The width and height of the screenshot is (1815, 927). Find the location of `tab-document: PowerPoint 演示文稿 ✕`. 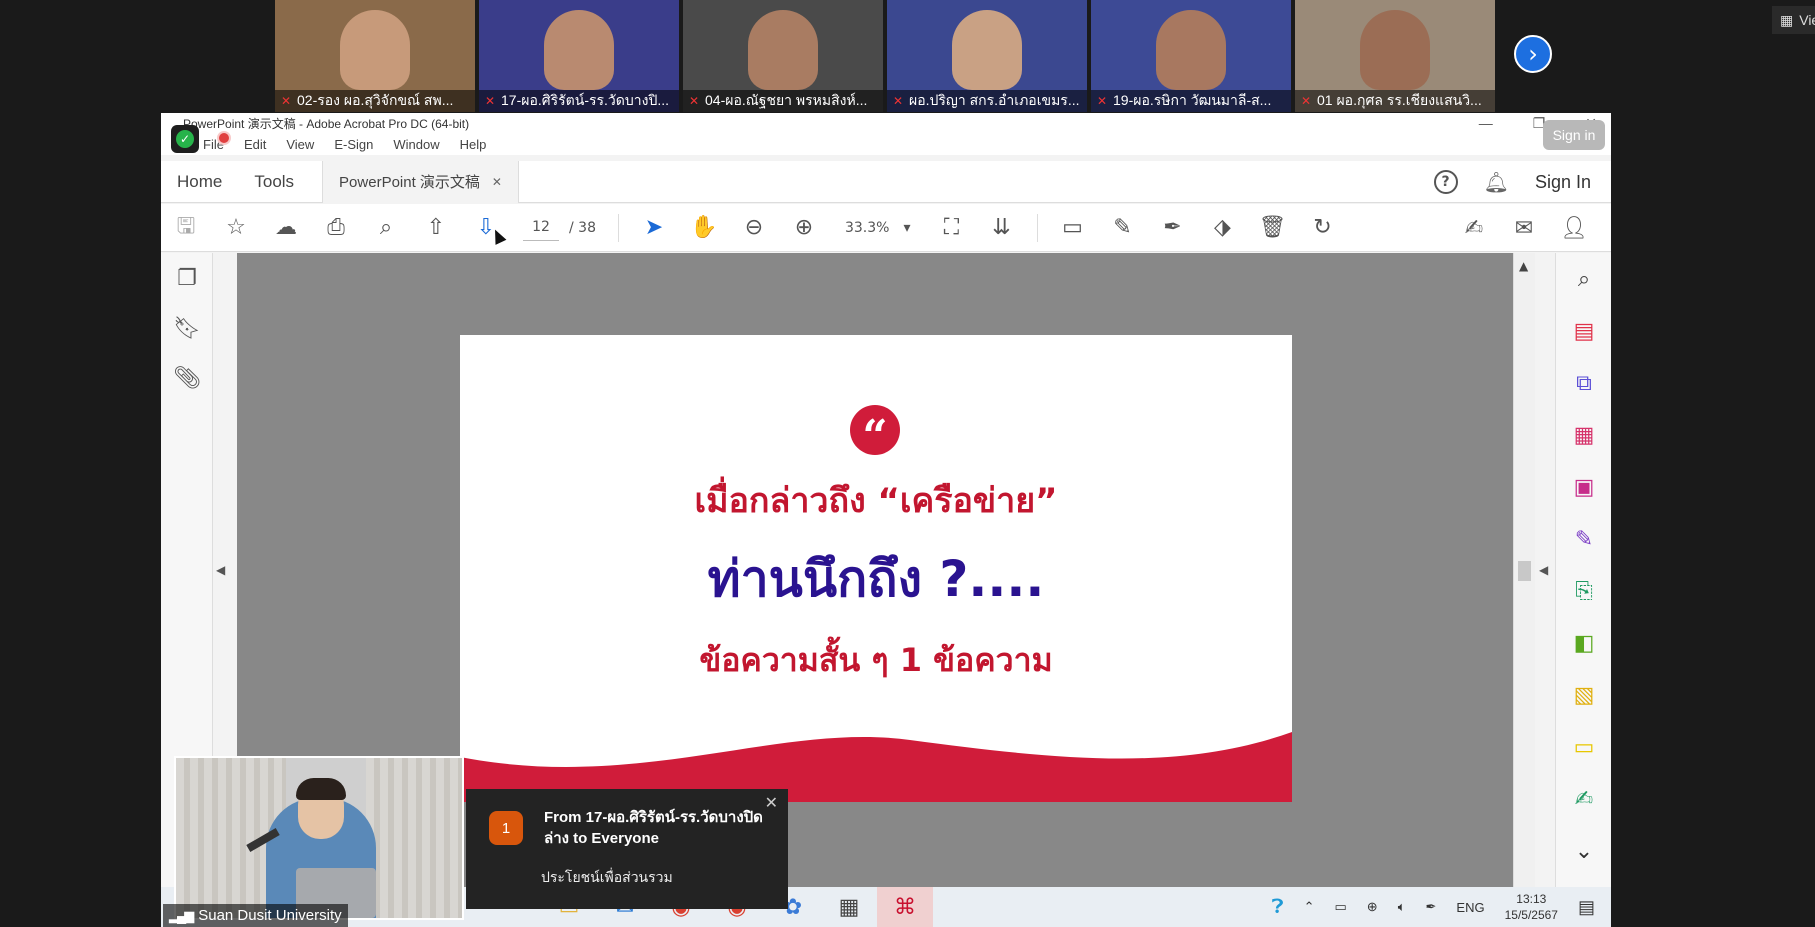

tab-document: PowerPoint 演示文稿 ✕ is located at coordinates (420, 181).